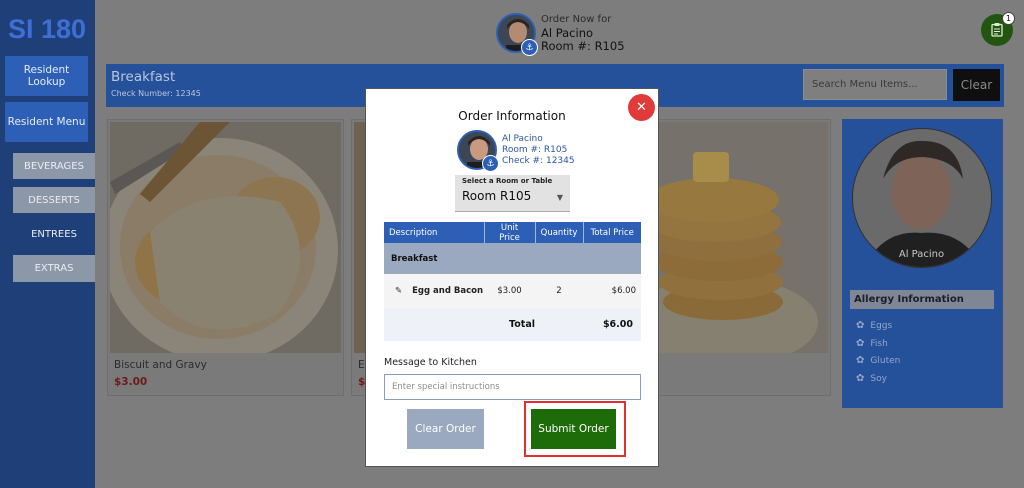  What do you see at coordinates (885, 360) in the screenshot?
I see `allergy-item-label: Gluten` at bounding box center [885, 360].